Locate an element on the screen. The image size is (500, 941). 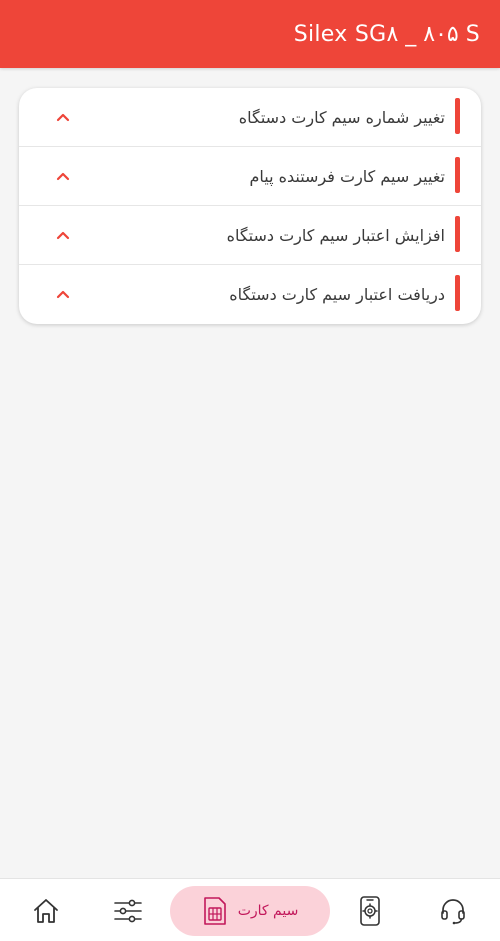
nav-support-button is located at coordinates (453, 911).